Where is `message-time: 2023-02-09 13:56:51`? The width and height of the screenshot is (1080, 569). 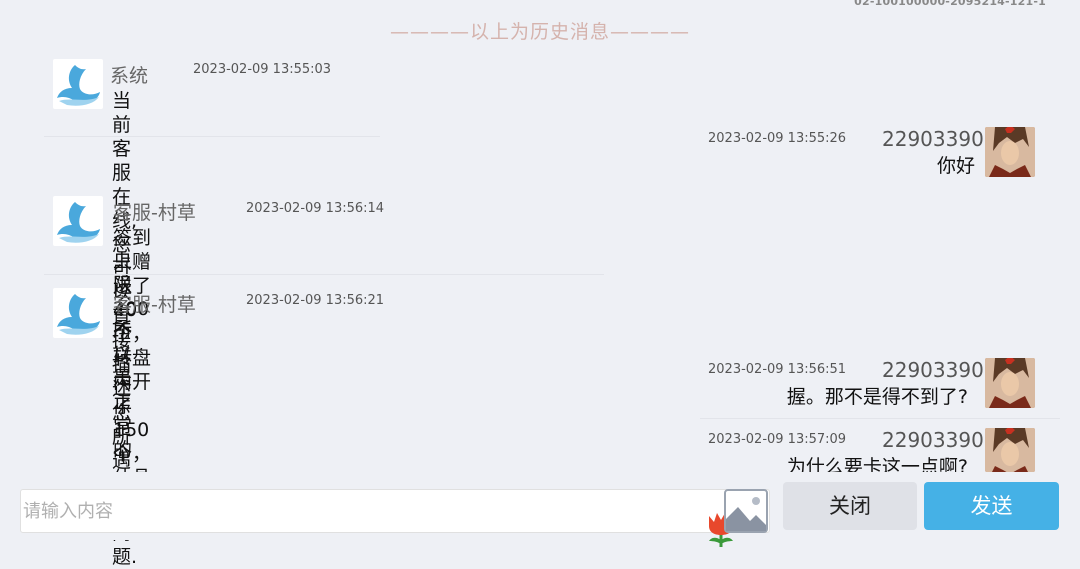
message-time: 2023-02-09 13:56:51 is located at coordinates (777, 369).